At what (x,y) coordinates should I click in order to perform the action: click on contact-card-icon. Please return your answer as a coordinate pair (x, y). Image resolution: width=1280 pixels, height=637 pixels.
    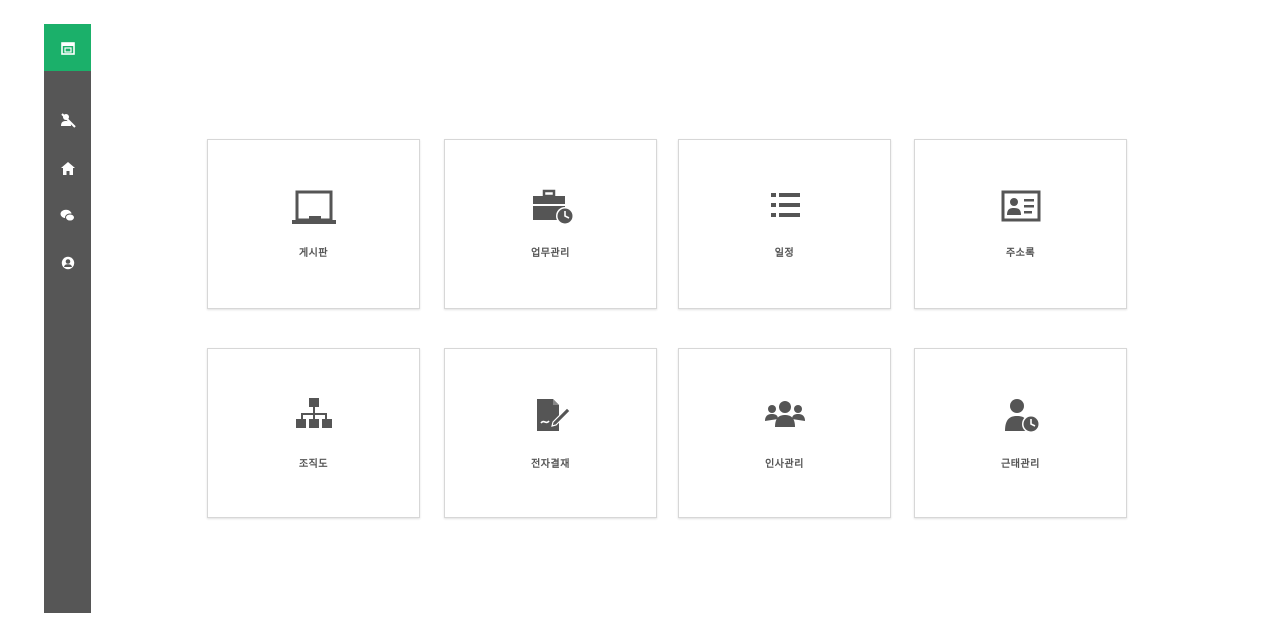
    Looking at the image, I should click on (1020, 206).